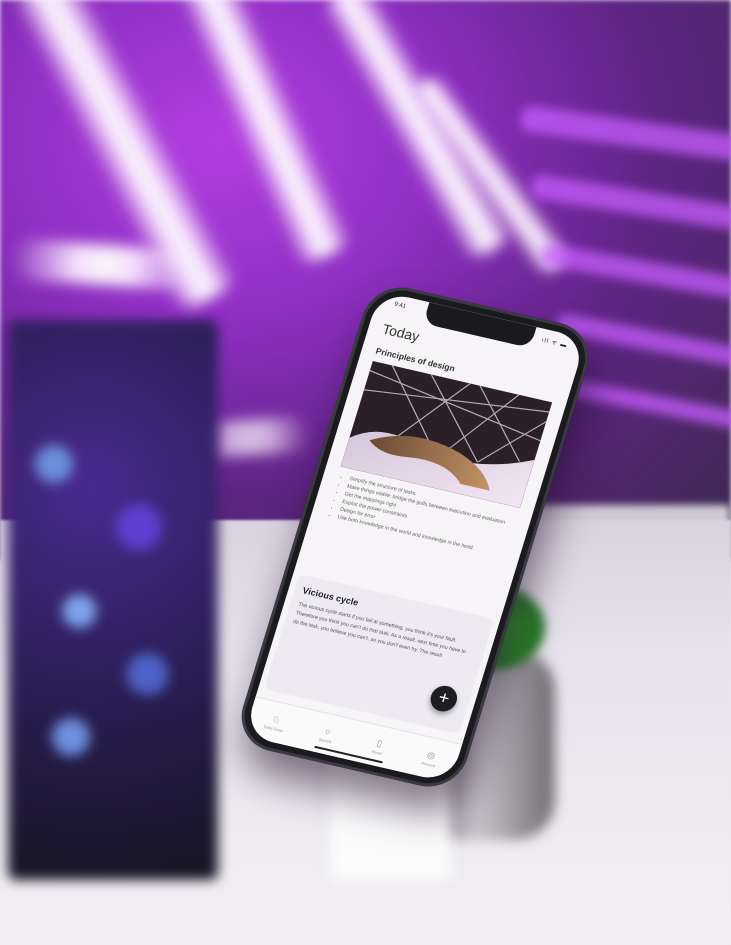 This screenshot has width=731, height=945. I want to click on page-title: Today, so click(401, 332).